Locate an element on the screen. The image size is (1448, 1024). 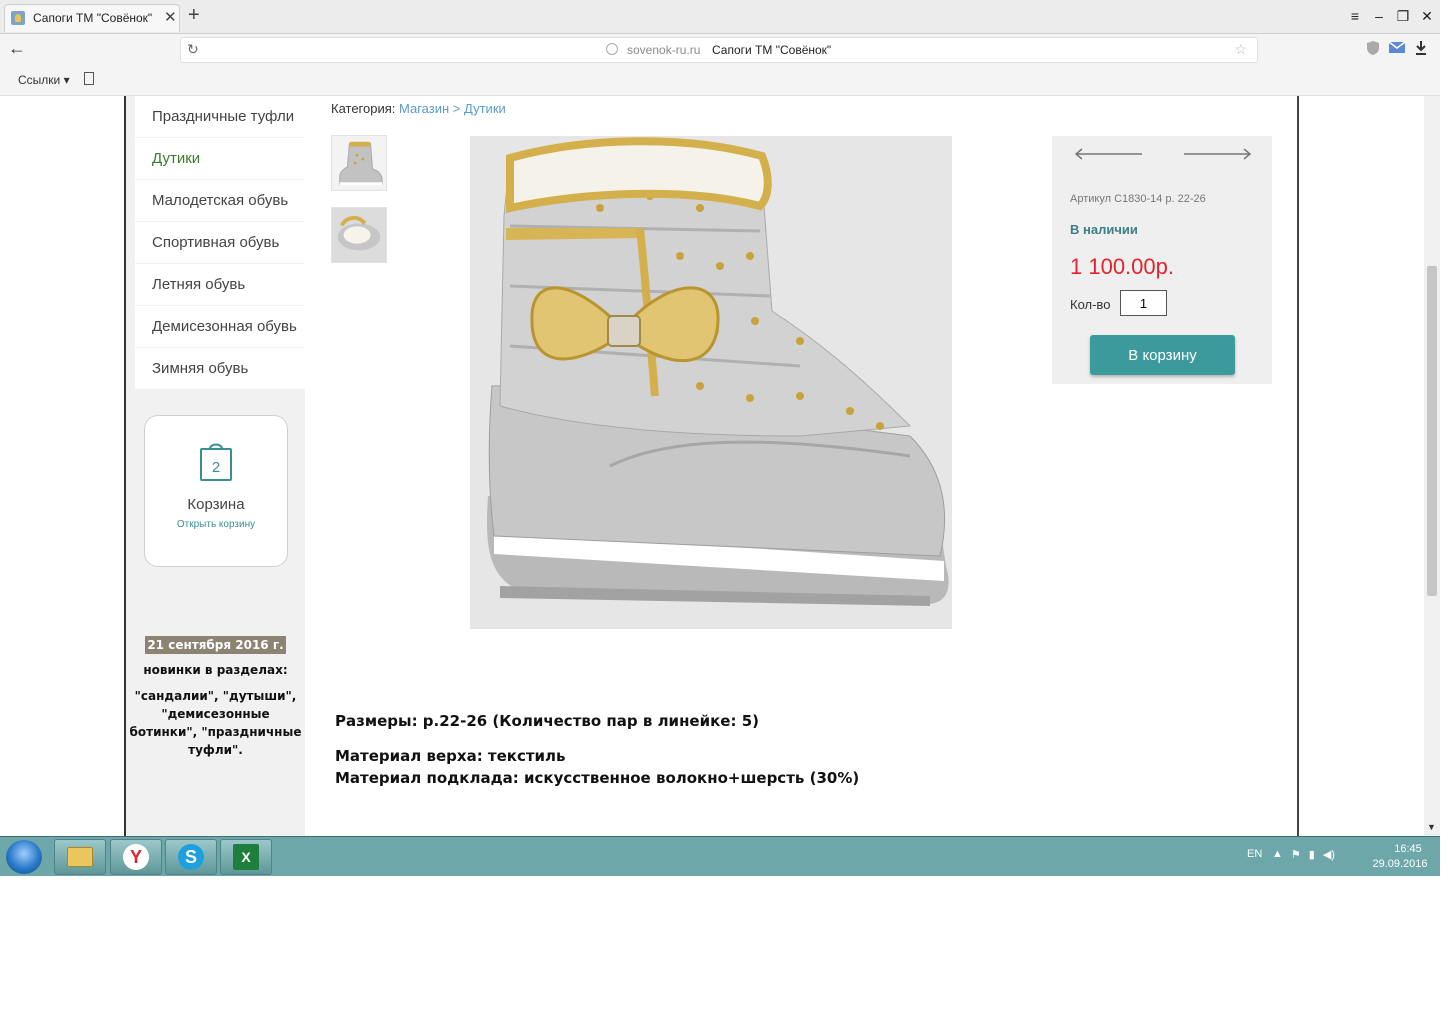
news-heading: новинки в разделах: is located at coordinates (215, 670).